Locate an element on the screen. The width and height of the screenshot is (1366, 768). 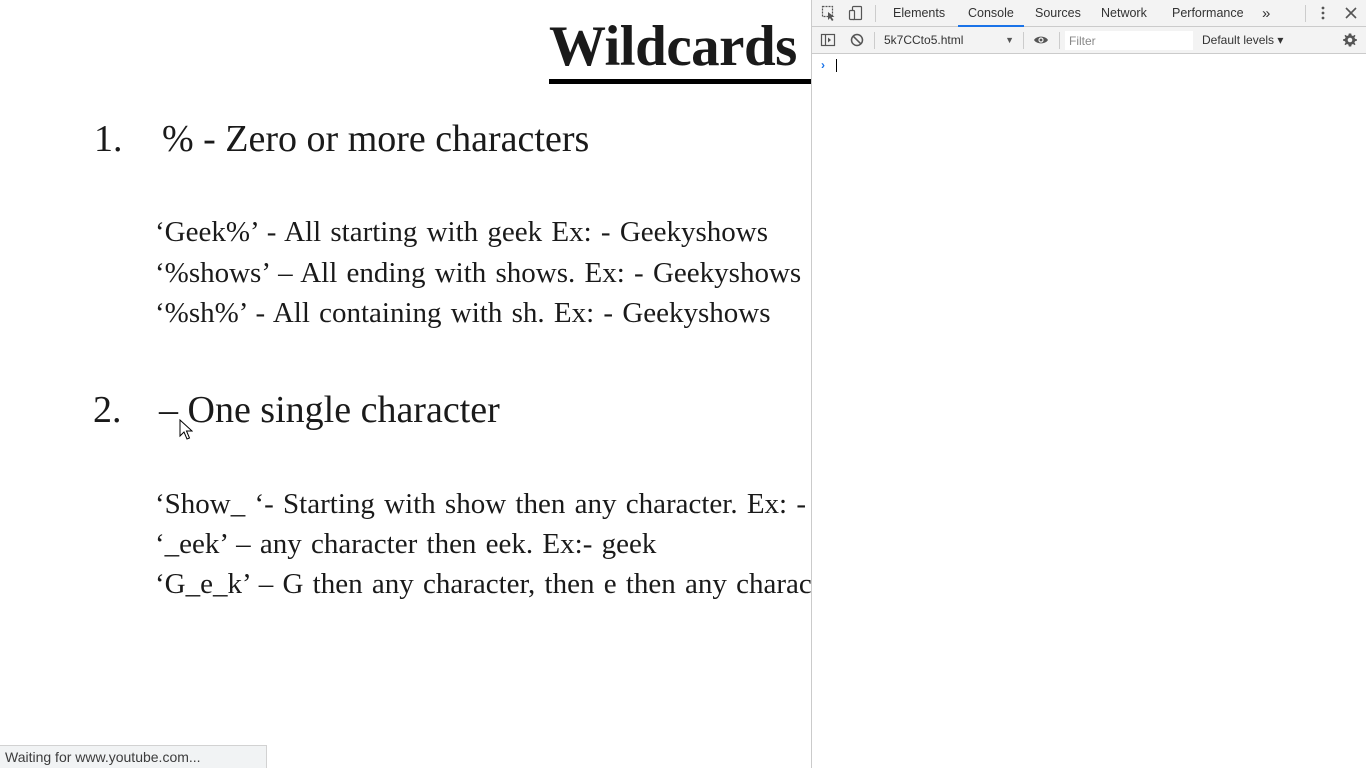
context-selector: 5k7CCto5.html ▼ is located at coordinates (949, 40).